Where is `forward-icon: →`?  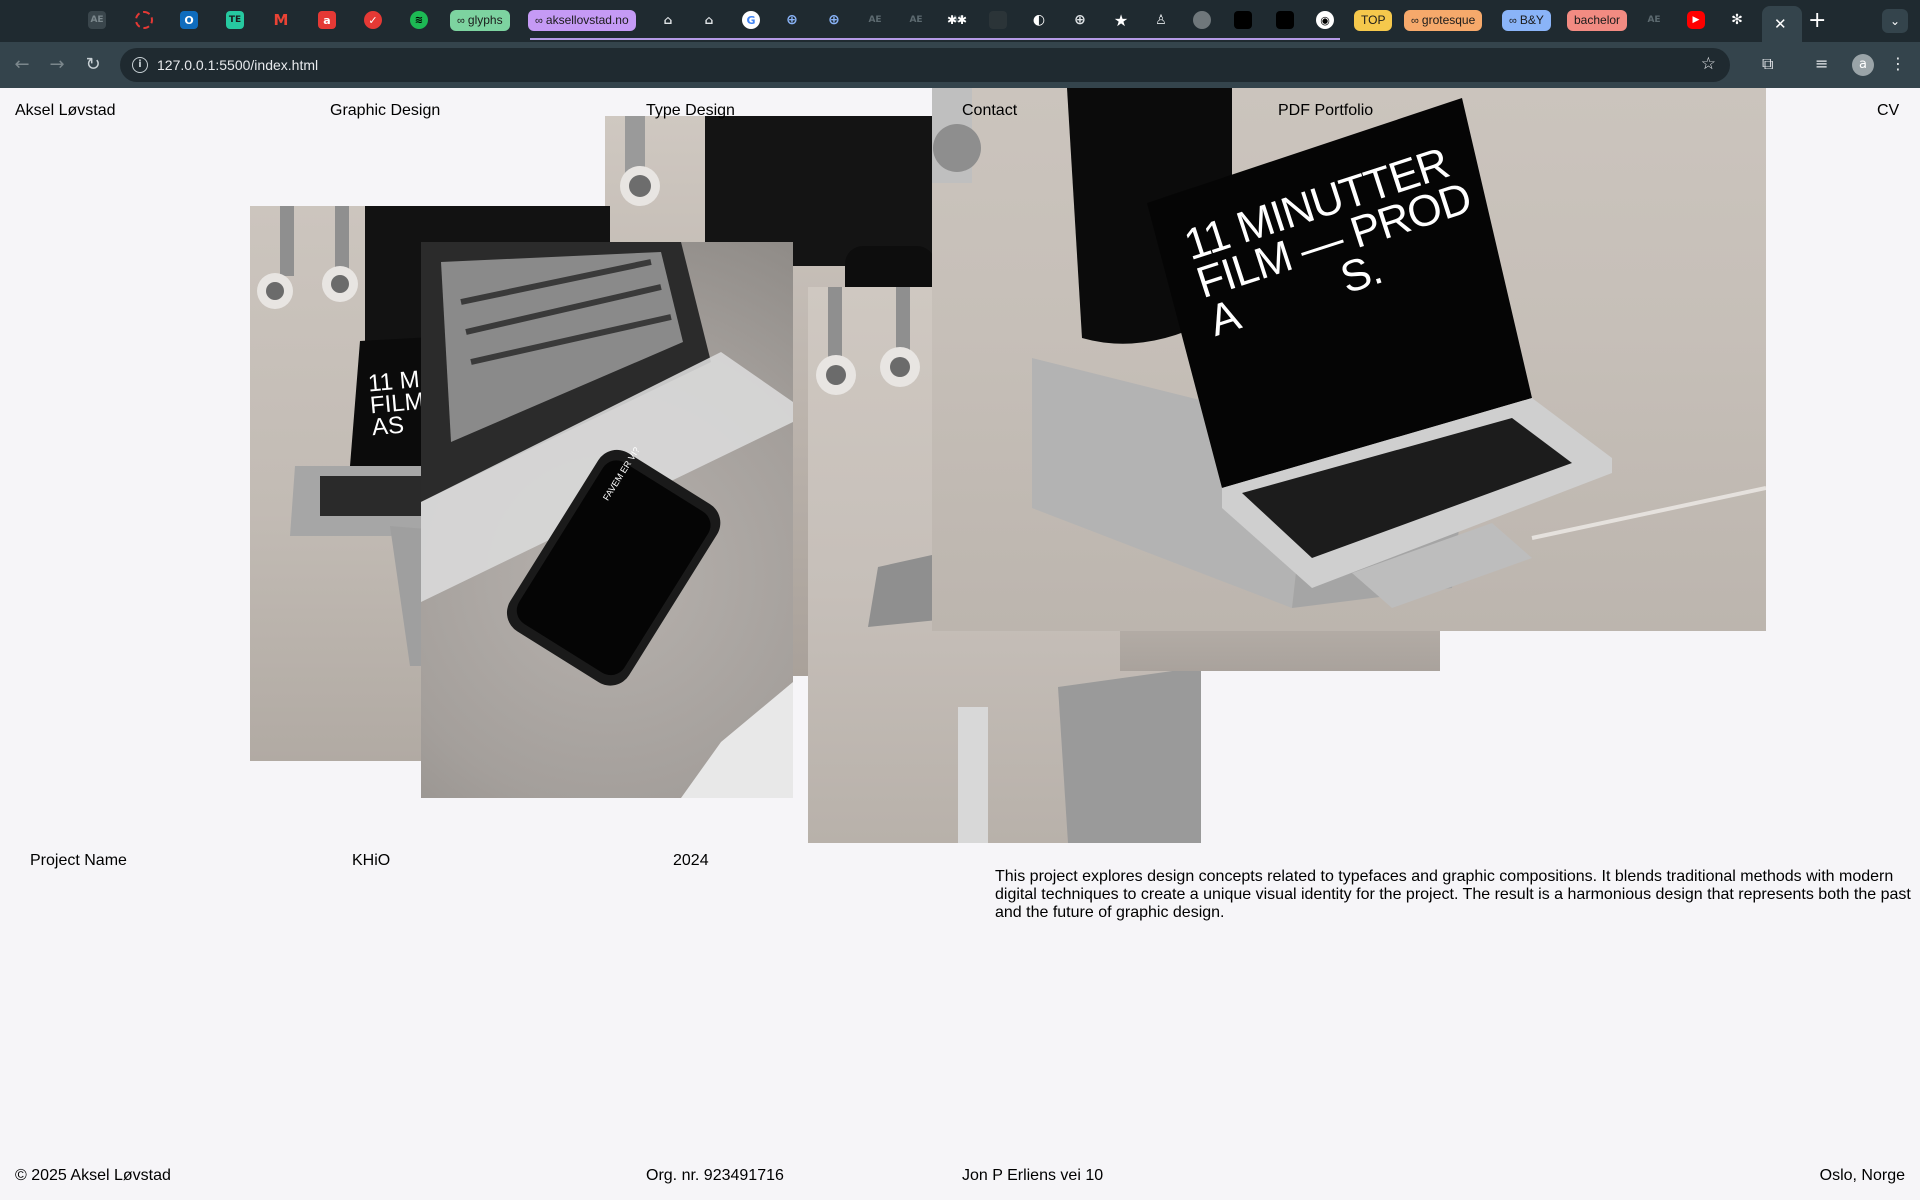
forward-icon: → is located at coordinates (57, 65).